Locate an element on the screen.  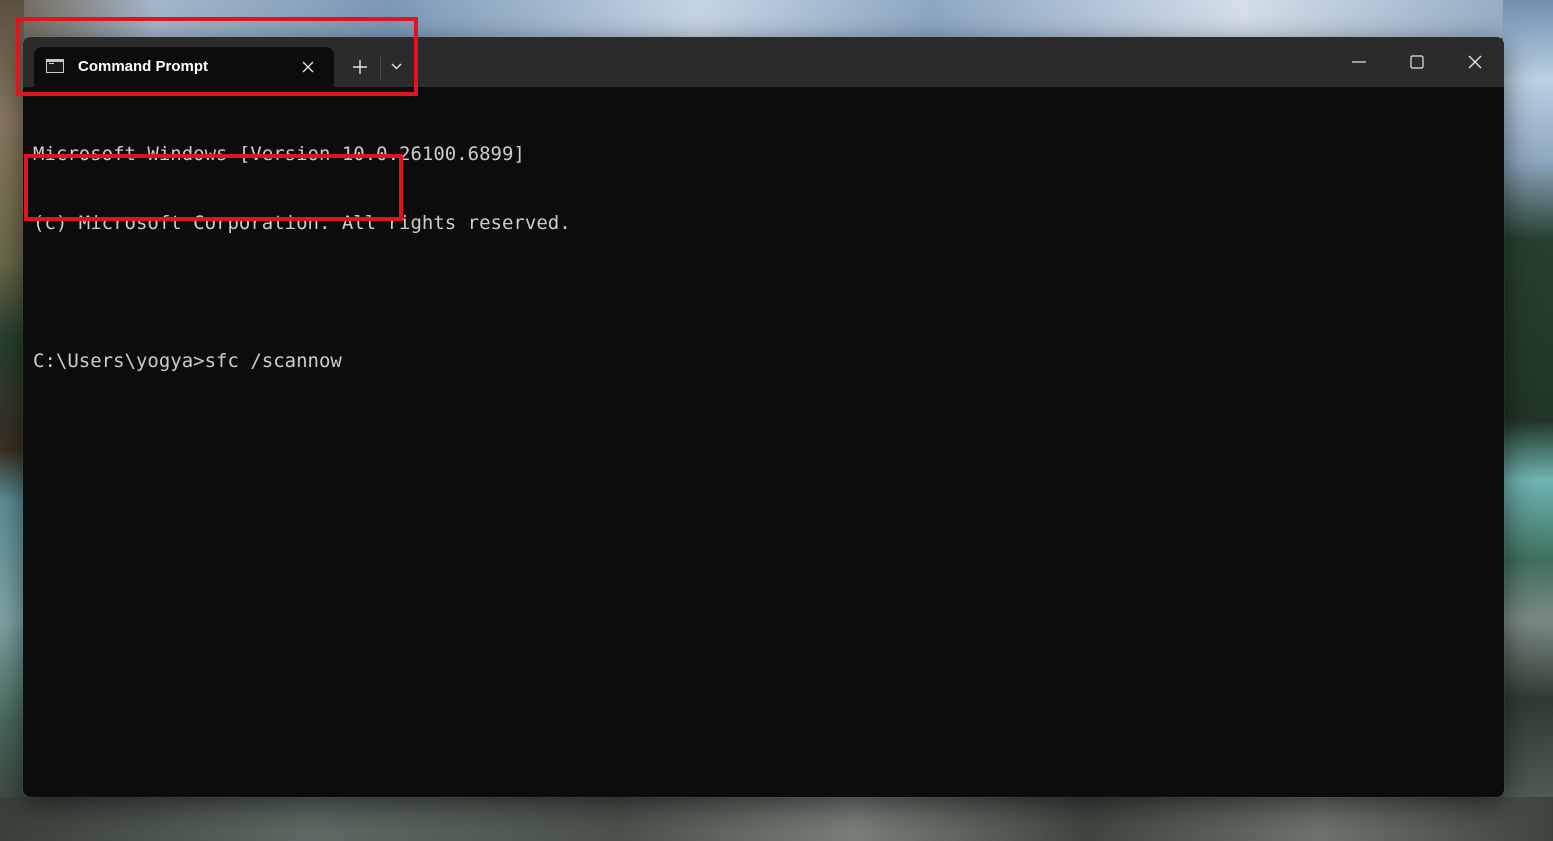
desktop-wallpaper-bottom is located at coordinates (776, 819).